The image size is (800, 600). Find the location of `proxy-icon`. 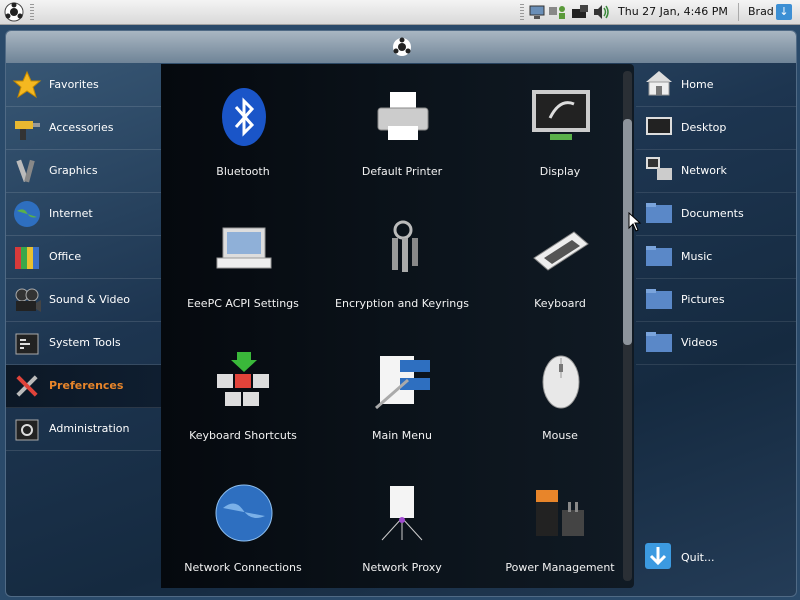

proxy-icon is located at coordinates (402, 513).